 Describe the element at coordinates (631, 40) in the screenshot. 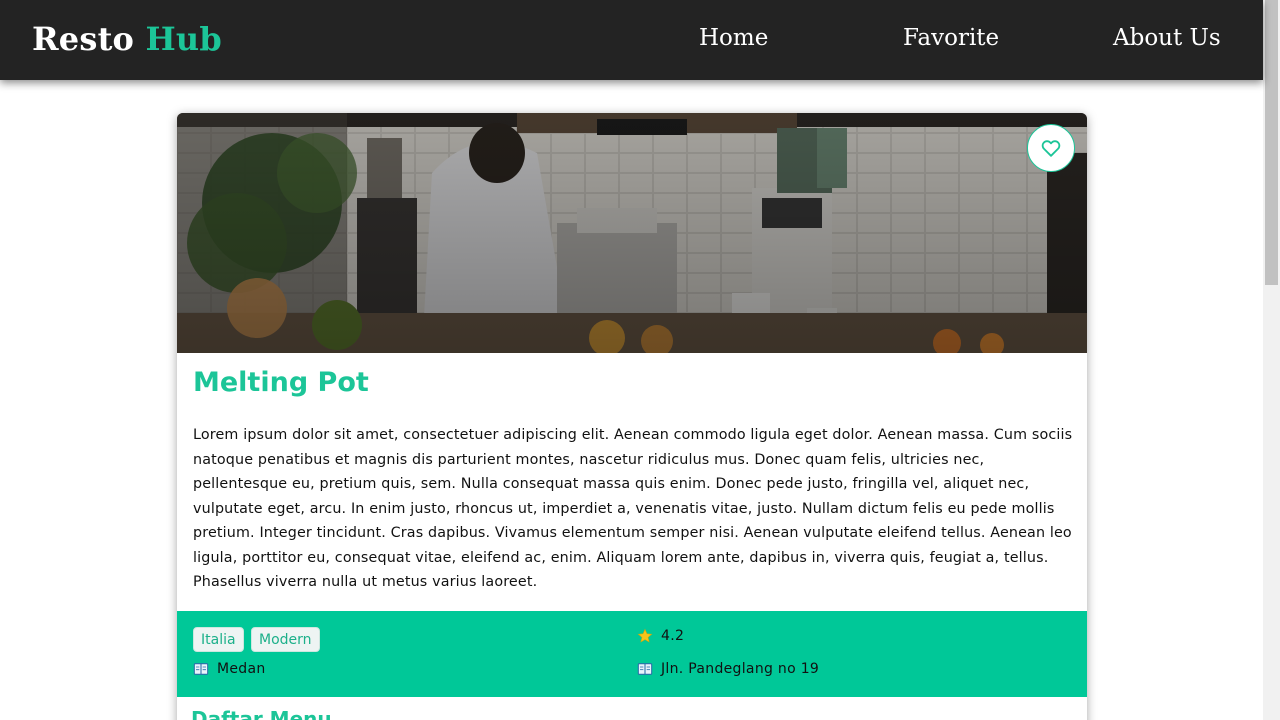

I see `top-navbar: Resto Hub Home Favorite About Us` at that location.